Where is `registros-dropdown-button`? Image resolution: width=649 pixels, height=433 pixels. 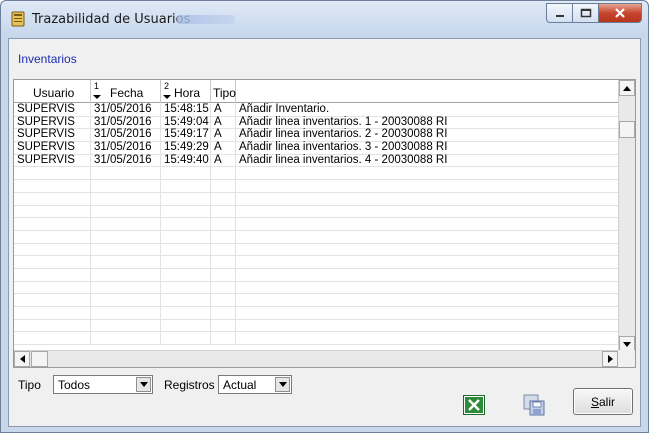 registros-dropdown-button is located at coordinates (282, 384).